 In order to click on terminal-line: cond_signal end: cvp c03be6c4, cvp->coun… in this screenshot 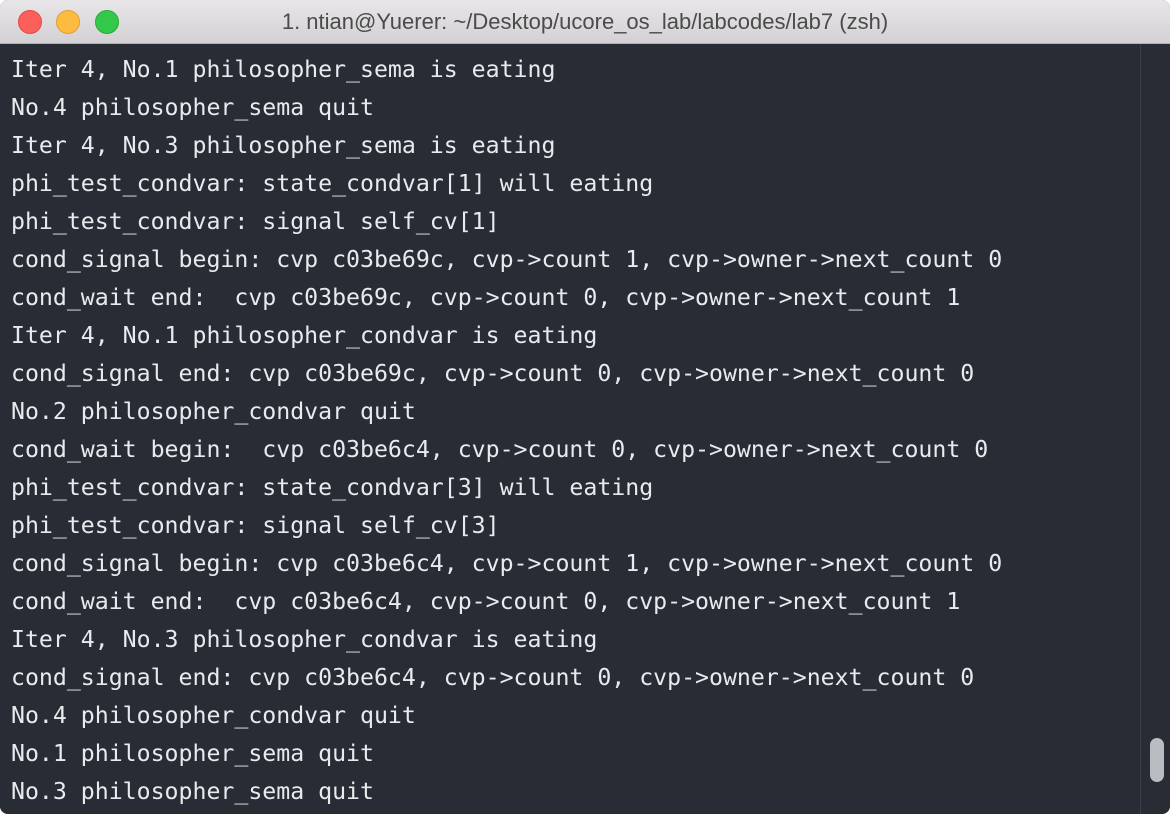, I will do `click(493, 677)`.